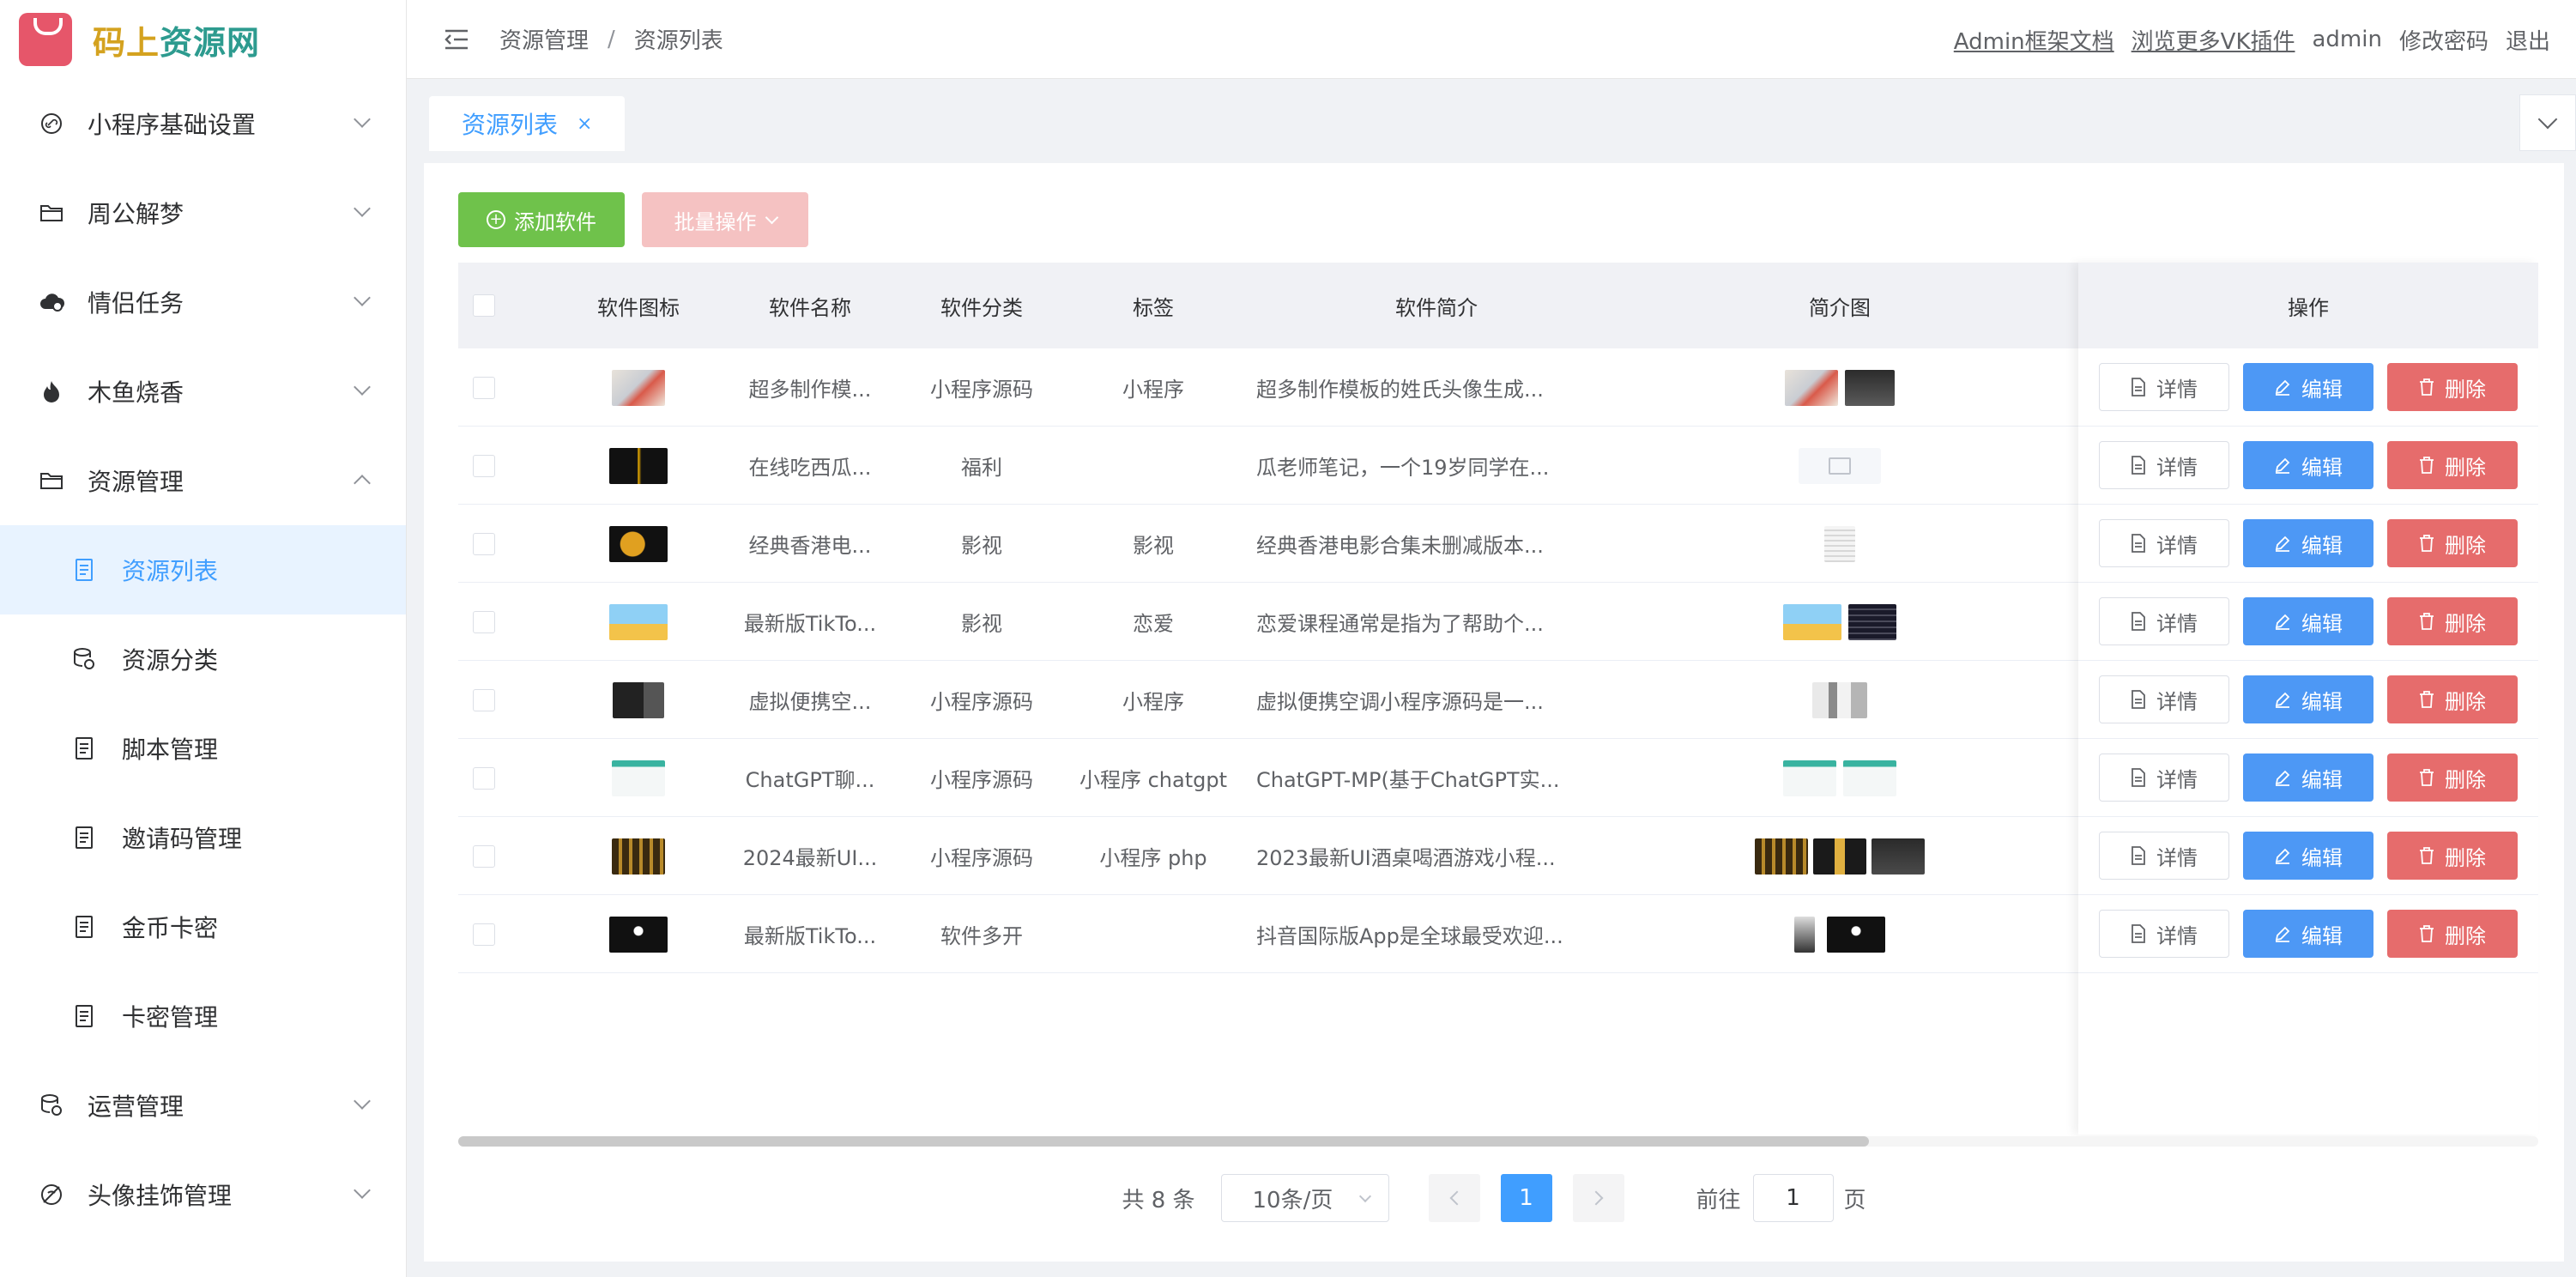  I want to click on sidebar-item-operations: 运营管理, so click(203, 1105).